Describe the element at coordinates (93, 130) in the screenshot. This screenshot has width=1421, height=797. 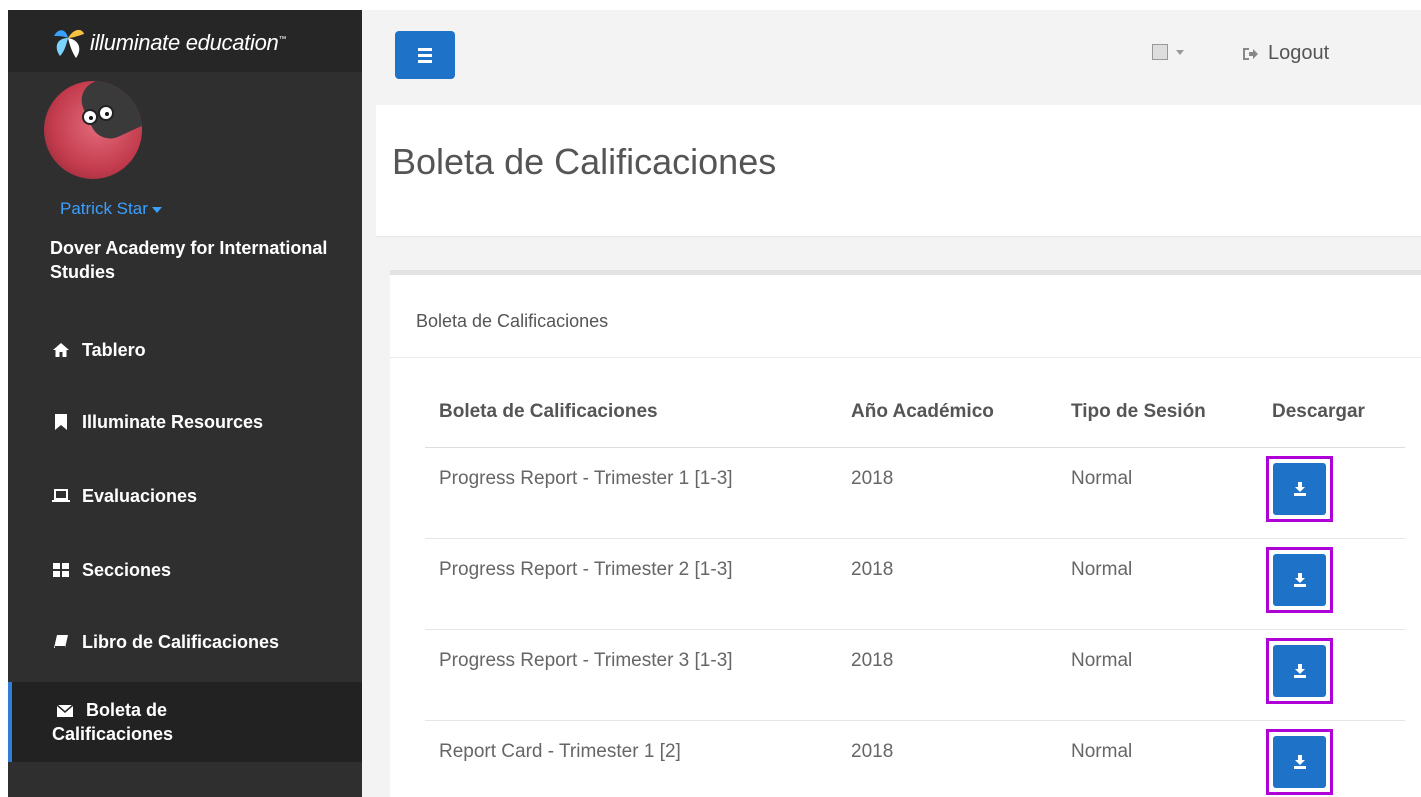
I see `avatar` at that location.